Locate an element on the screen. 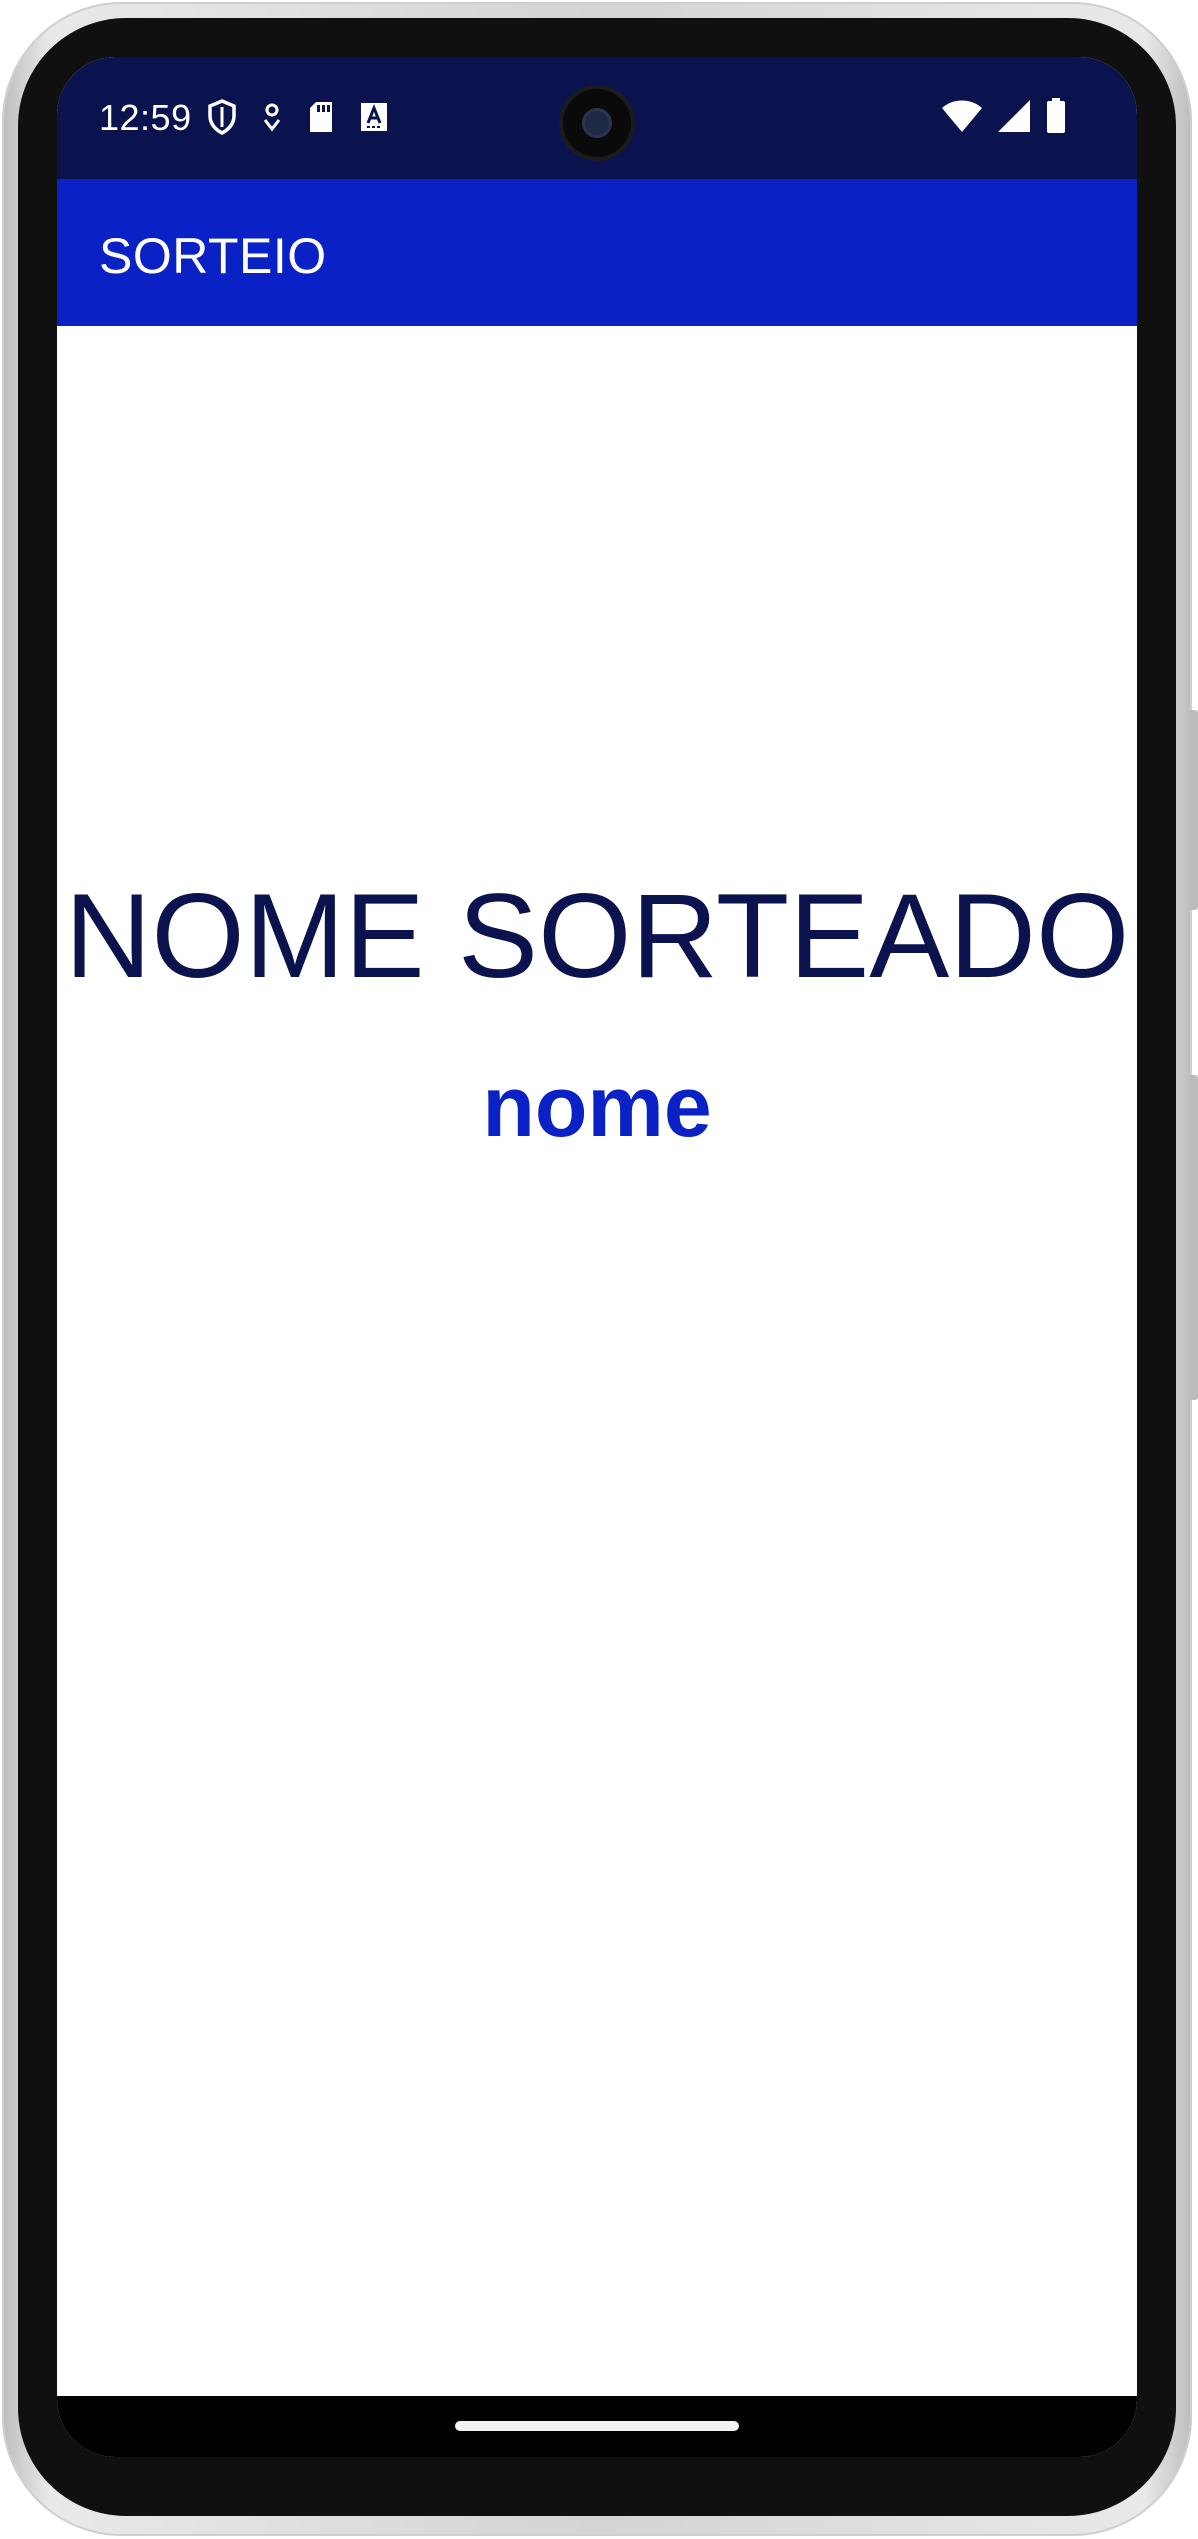 This screenshot has height=2539, width=1198. shield-icon is located at coordinates (222, 117).